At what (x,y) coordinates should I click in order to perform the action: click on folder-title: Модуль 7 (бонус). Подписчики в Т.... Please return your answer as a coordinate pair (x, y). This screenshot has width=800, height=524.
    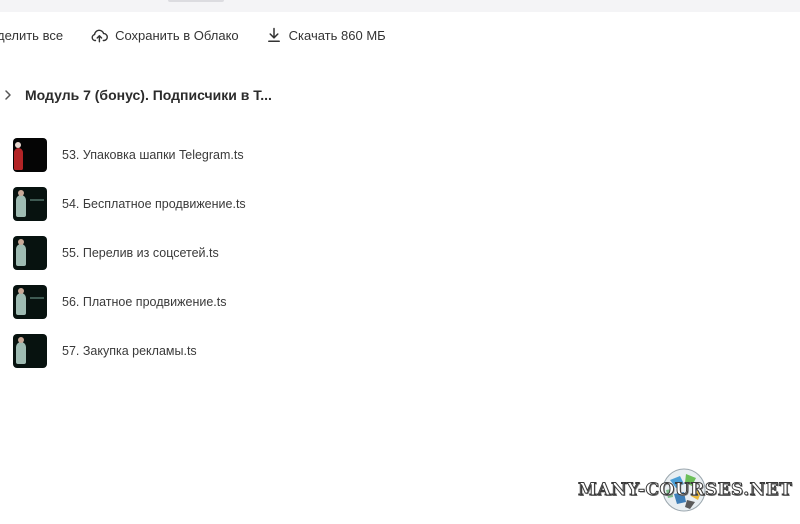
    Looking at the image, I should click on (148, 95).